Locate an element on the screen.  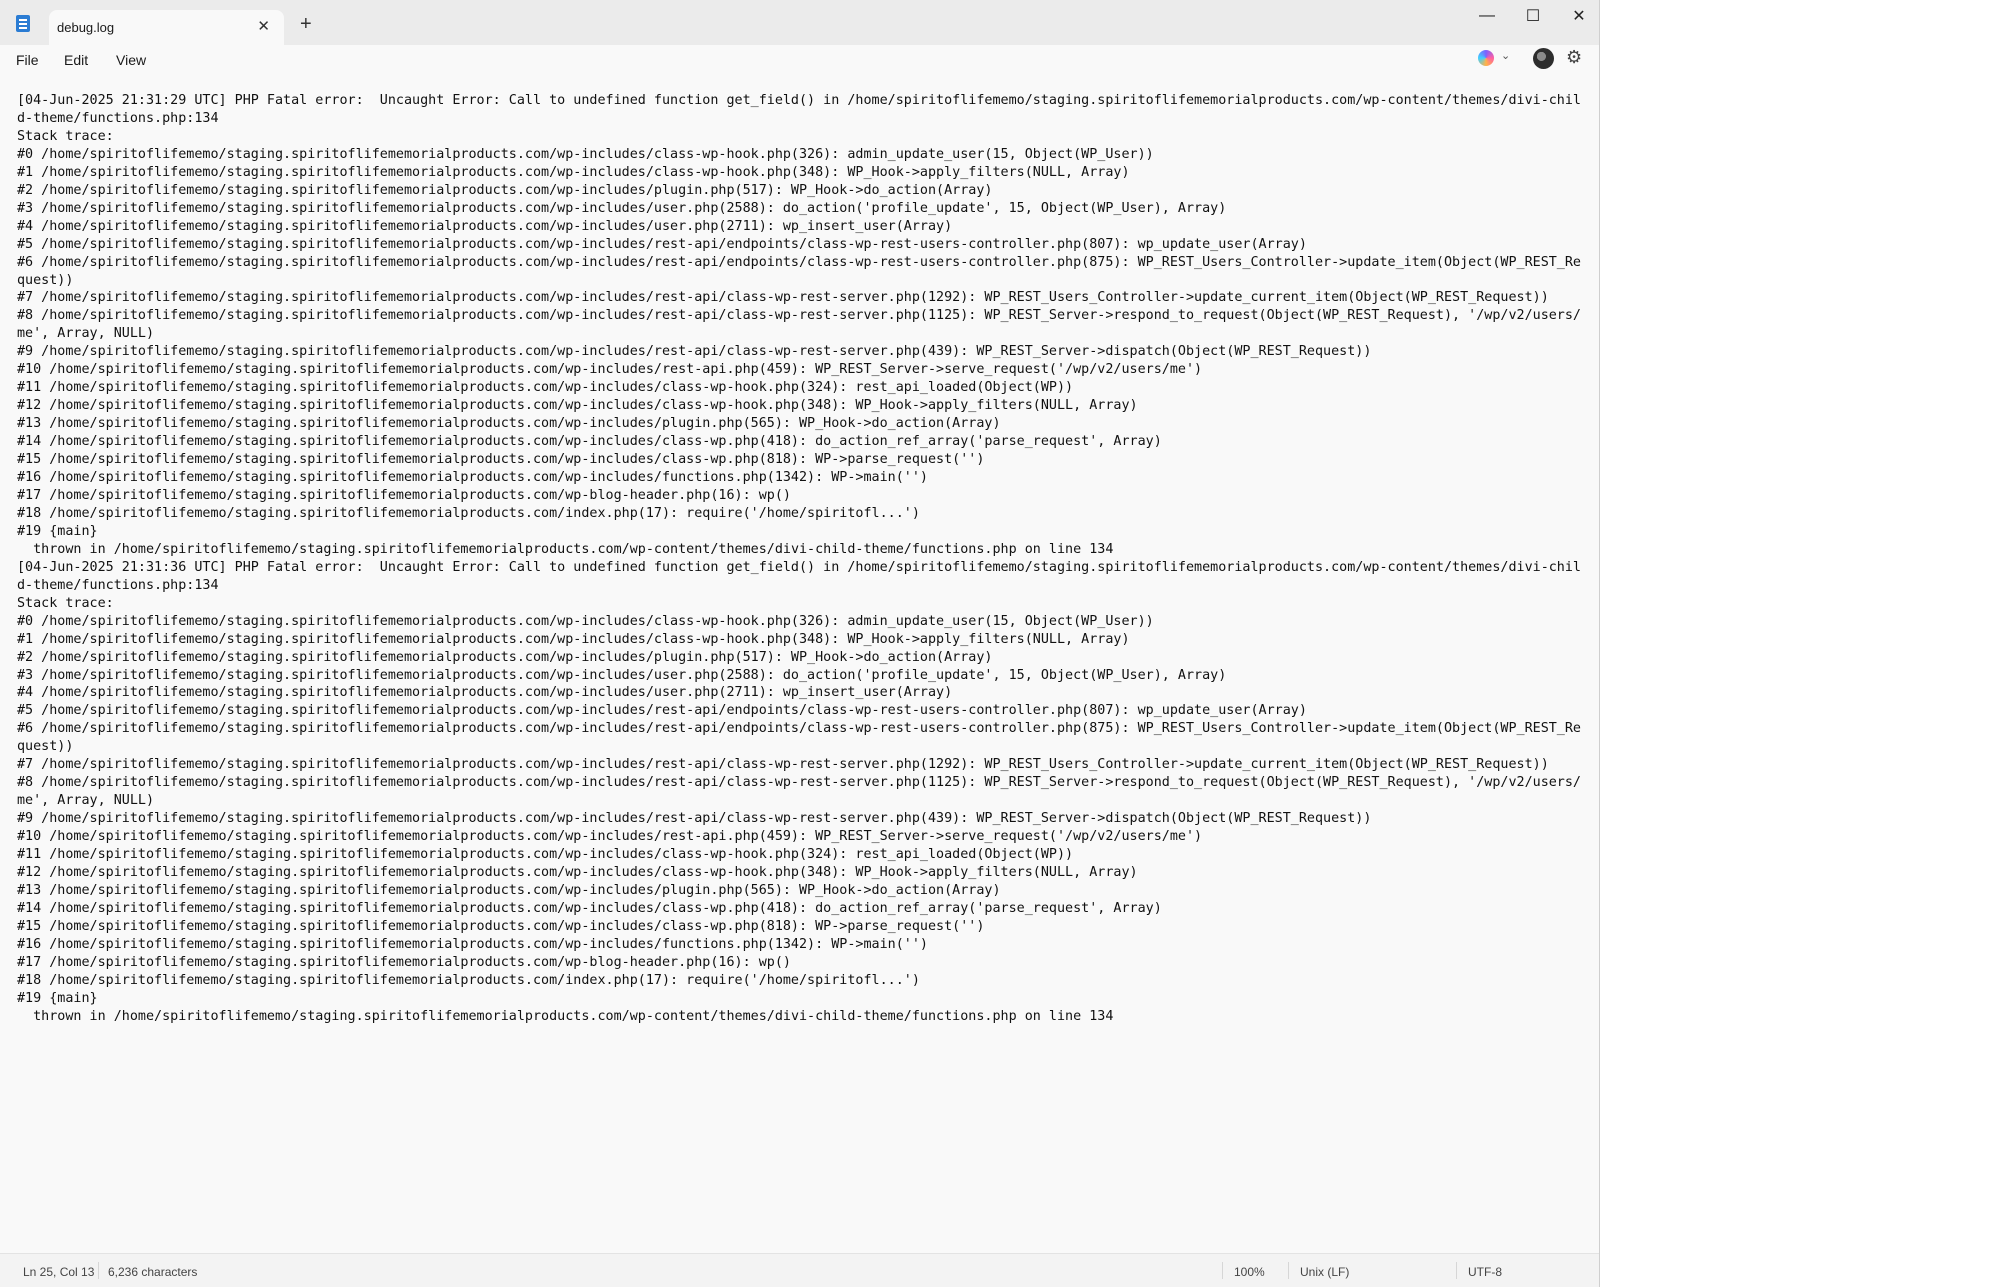
tab-debug-log: debug.log ✕ is located at coordinates (166, 27).